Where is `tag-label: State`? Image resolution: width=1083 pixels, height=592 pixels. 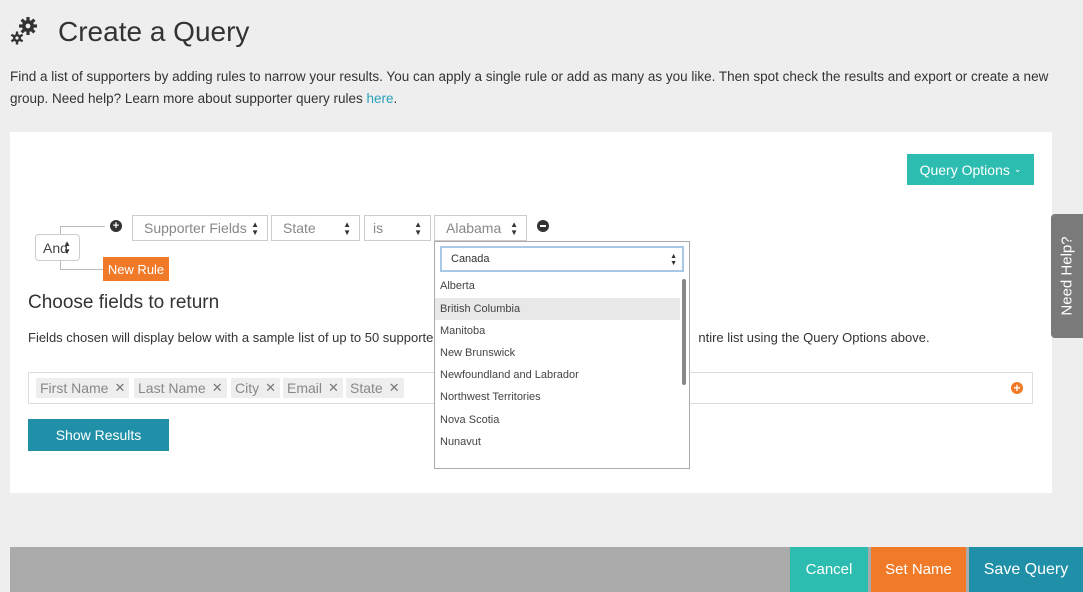
tag-label: State is located at coordinates (366, 388).